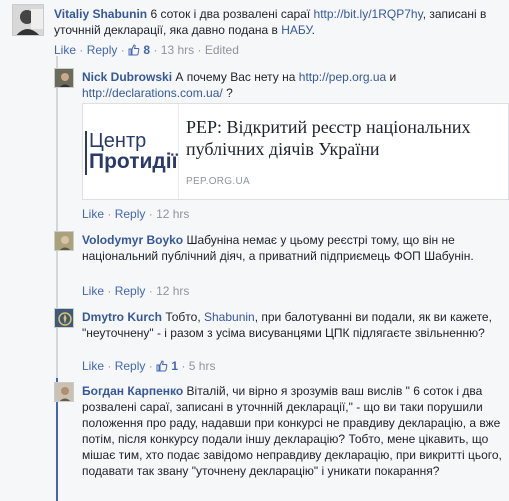 Image resolution: width=509 pixels, height=501 pixels. What do you see at coordinates (296, 30) in the screenshot?
I see `comment-link: НАБУ` at bounding box center [296, 30].